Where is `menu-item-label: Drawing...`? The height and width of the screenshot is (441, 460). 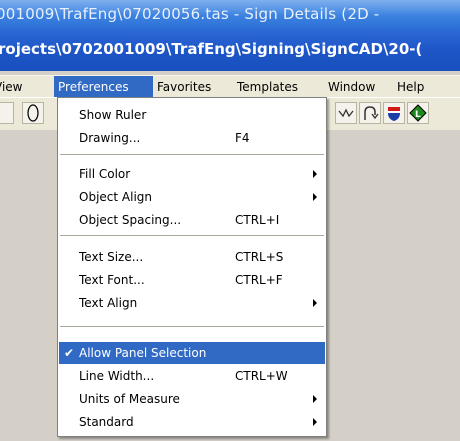 menu-item-label: Drawing... is located at coordinates (110, 138).